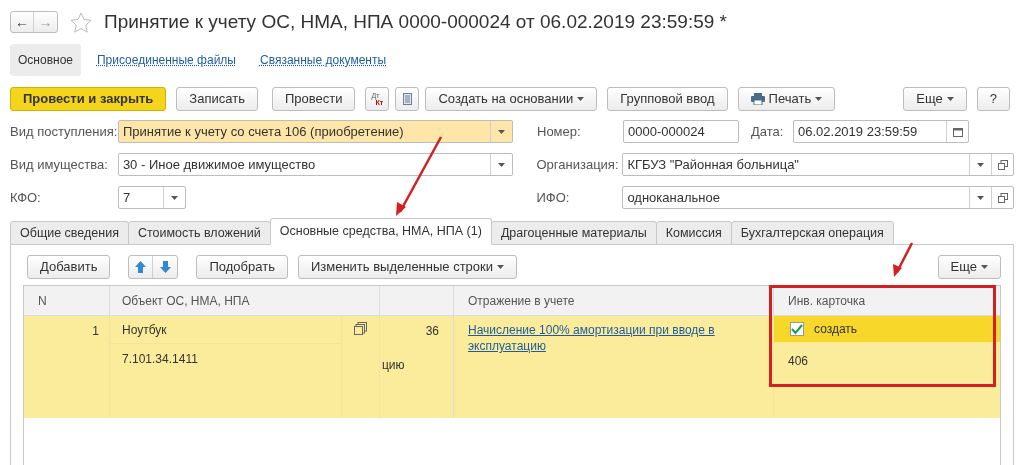  I want to click on printer-icon, so click(757, 99).